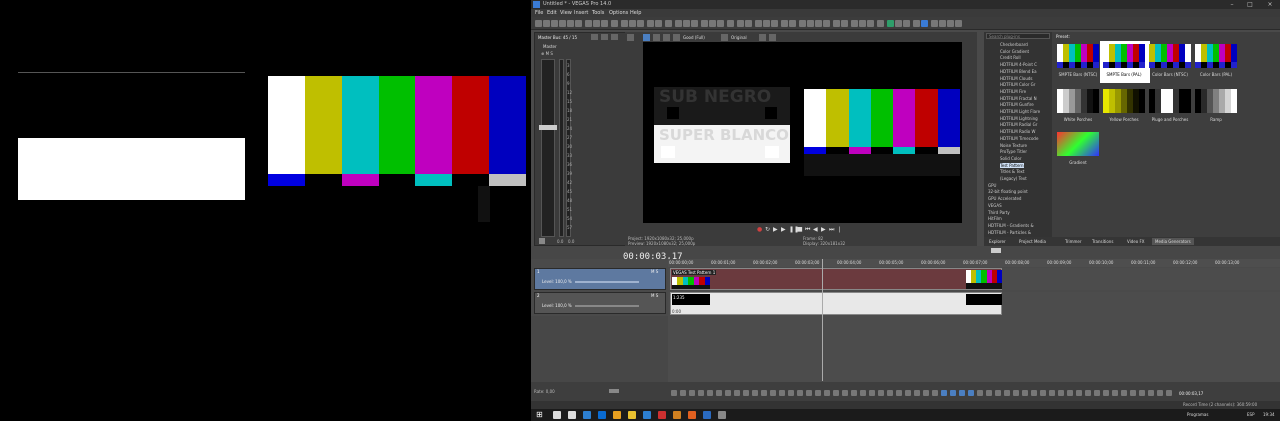 The height and width of the screenshot is (421, 1280). Describe the element at coordinates (1250, 4) in the screenshot. I see `maximize-button: □` at that location.